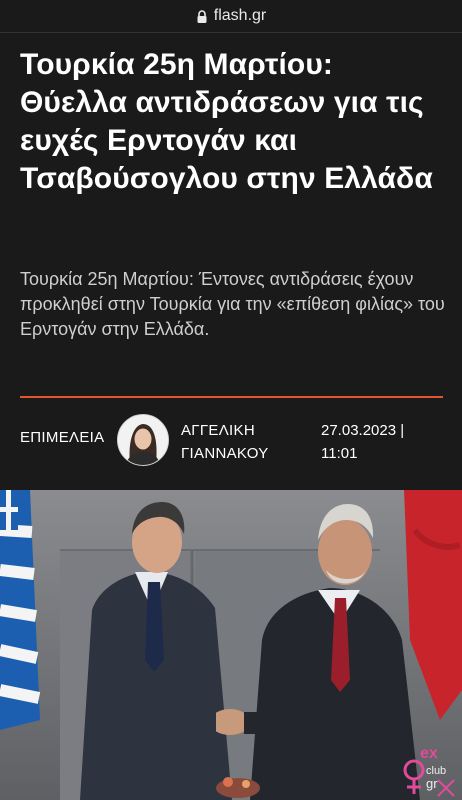 This screenshot has height=800, width=462. I want to click on lock-icon, so click(202, 16).